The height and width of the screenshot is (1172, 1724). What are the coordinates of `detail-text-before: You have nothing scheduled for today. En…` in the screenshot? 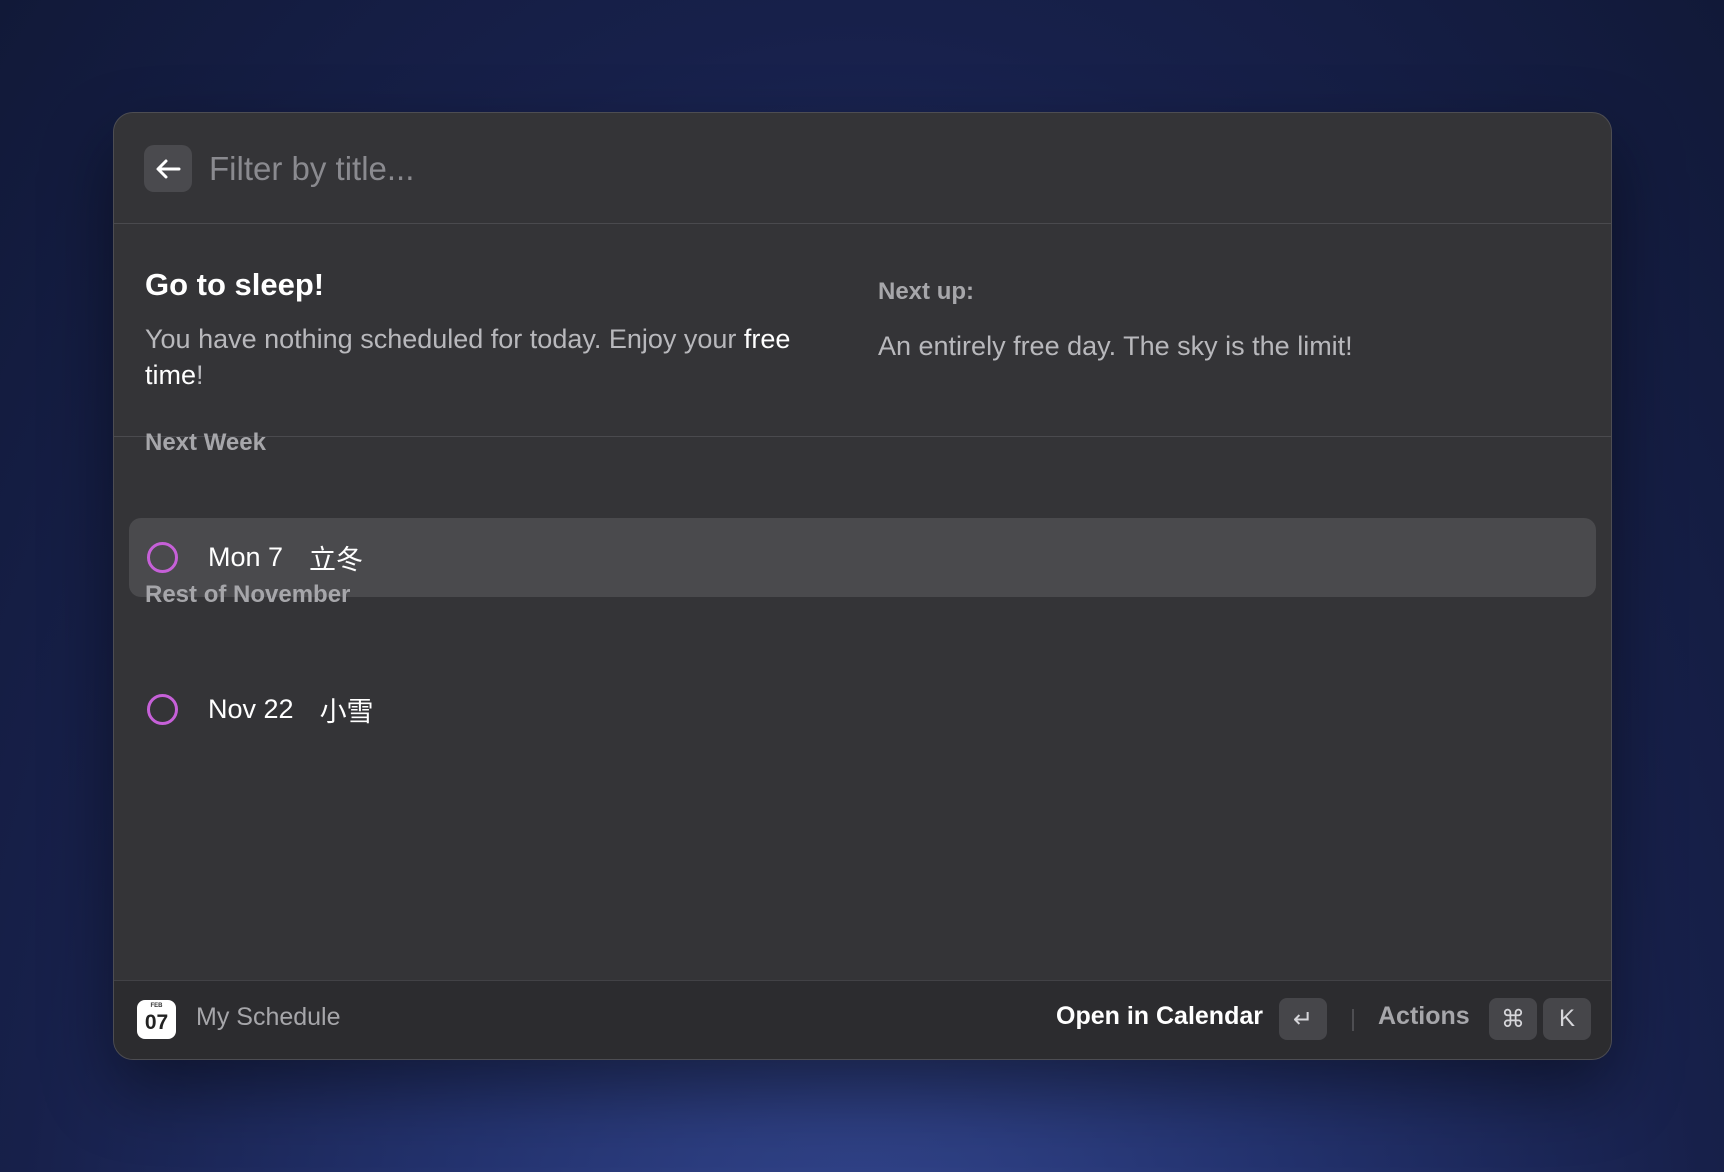 It's located at (444, 339).